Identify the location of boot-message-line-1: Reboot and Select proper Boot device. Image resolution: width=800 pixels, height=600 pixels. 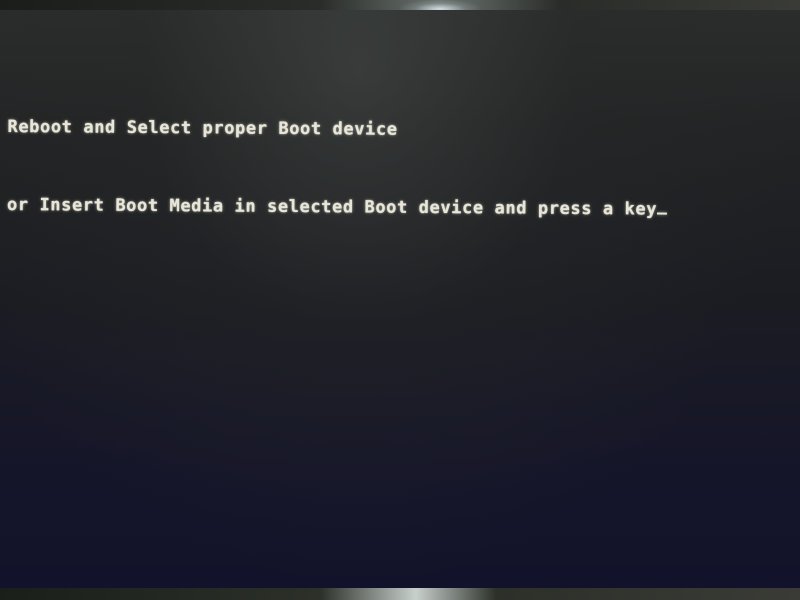
(202, 128).